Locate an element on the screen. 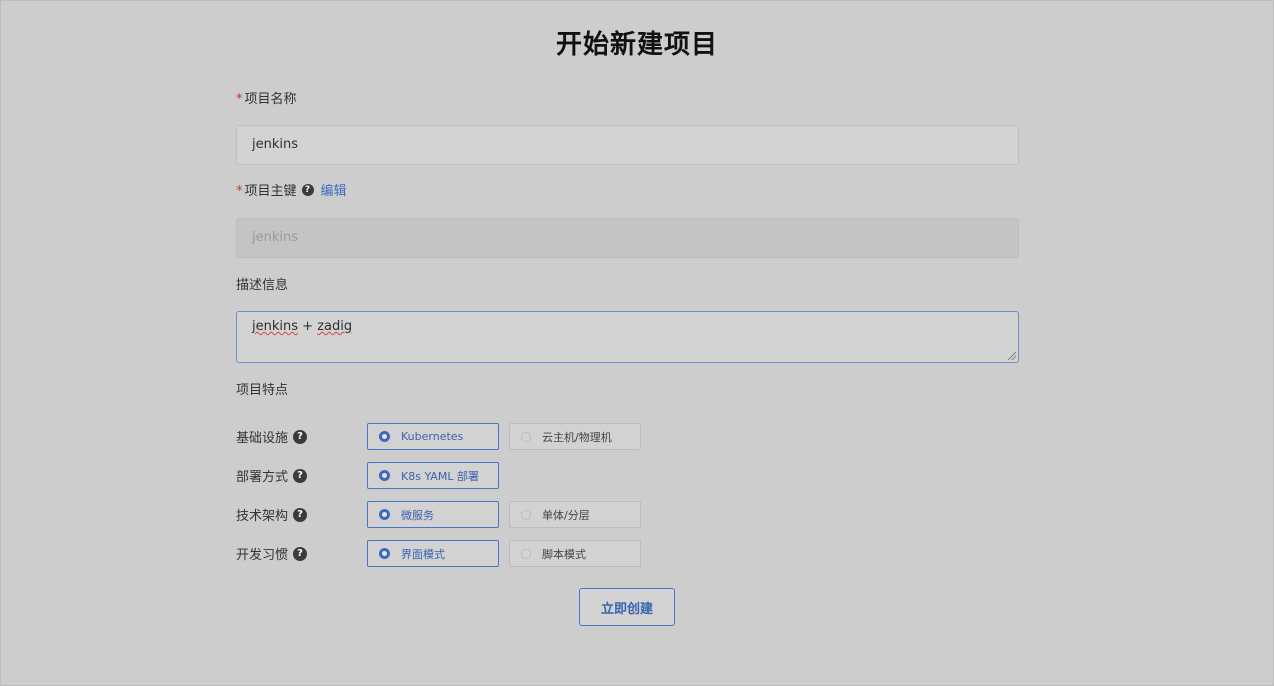 The width and height of the screenshot is (1274, 686). resize-handle-icon is located at coordinates (1012, 356).